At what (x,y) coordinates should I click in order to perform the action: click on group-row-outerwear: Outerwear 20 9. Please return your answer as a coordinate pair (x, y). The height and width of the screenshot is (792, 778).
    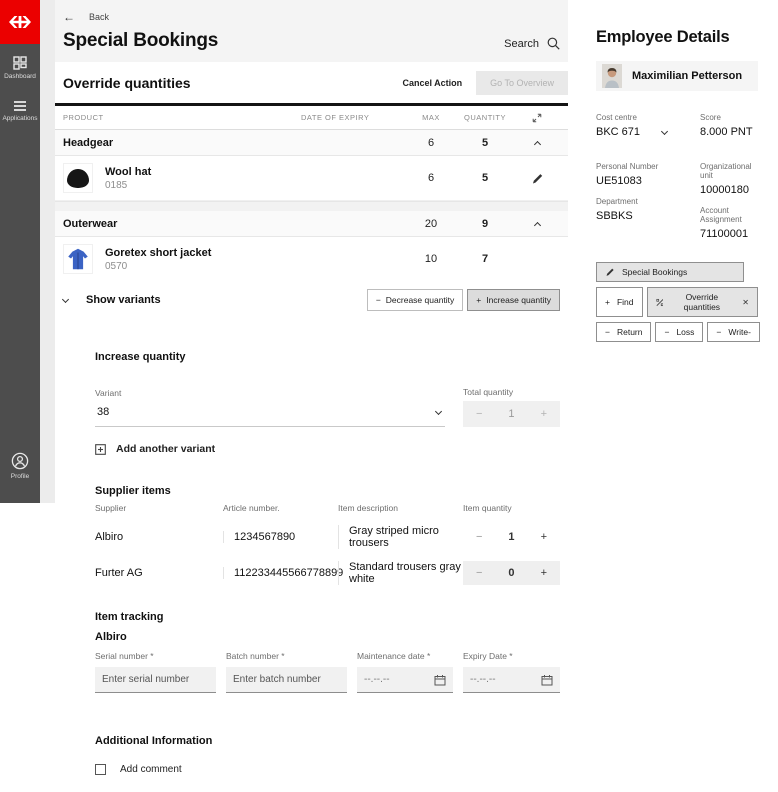
    Looking at the image, I should click on (311, 224).